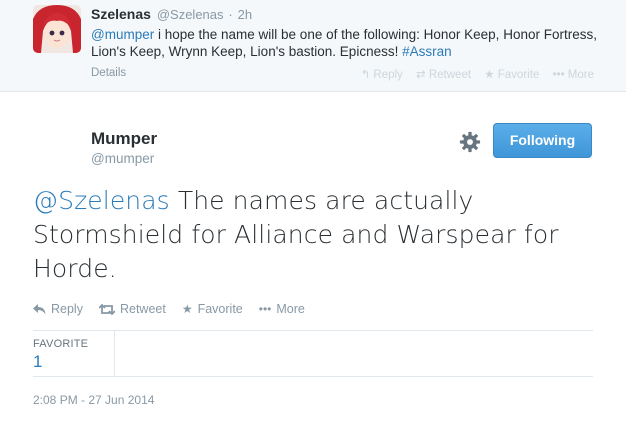 The width and height of the screenshot is (626, 425). Describe the element at coordinates (122, 158) in the screenshot. I see `author-handle: @mumper` at that location.